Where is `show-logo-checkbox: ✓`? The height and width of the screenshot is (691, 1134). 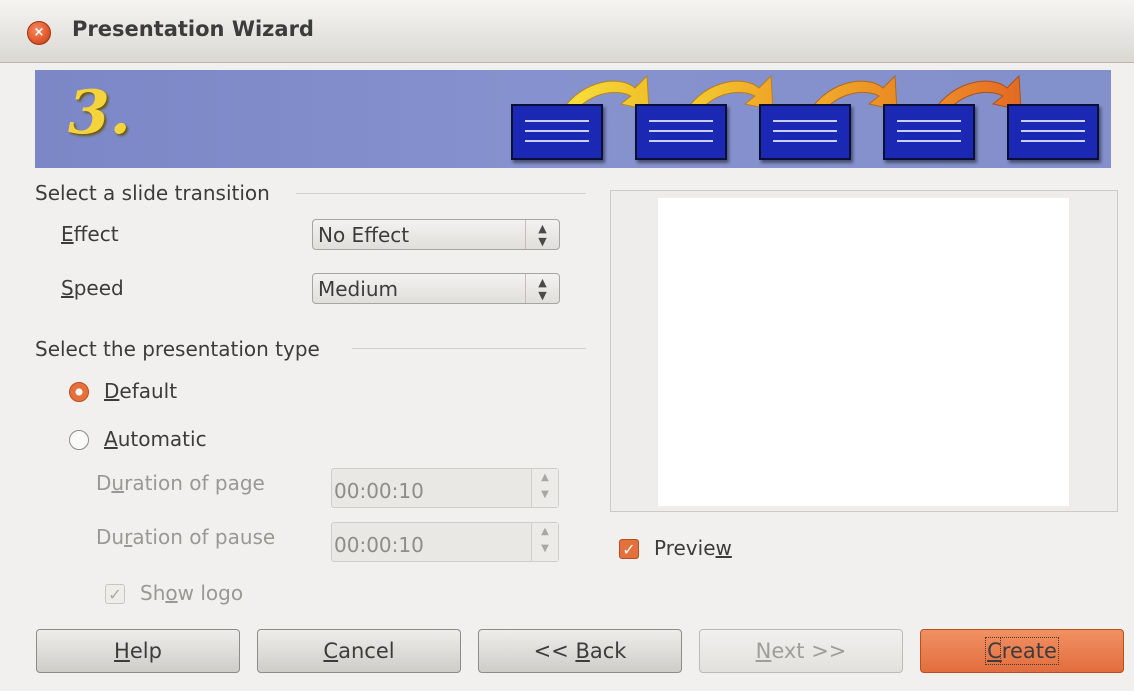 show-logo-checkbox: ✓ is located at coordinates (115, 594).